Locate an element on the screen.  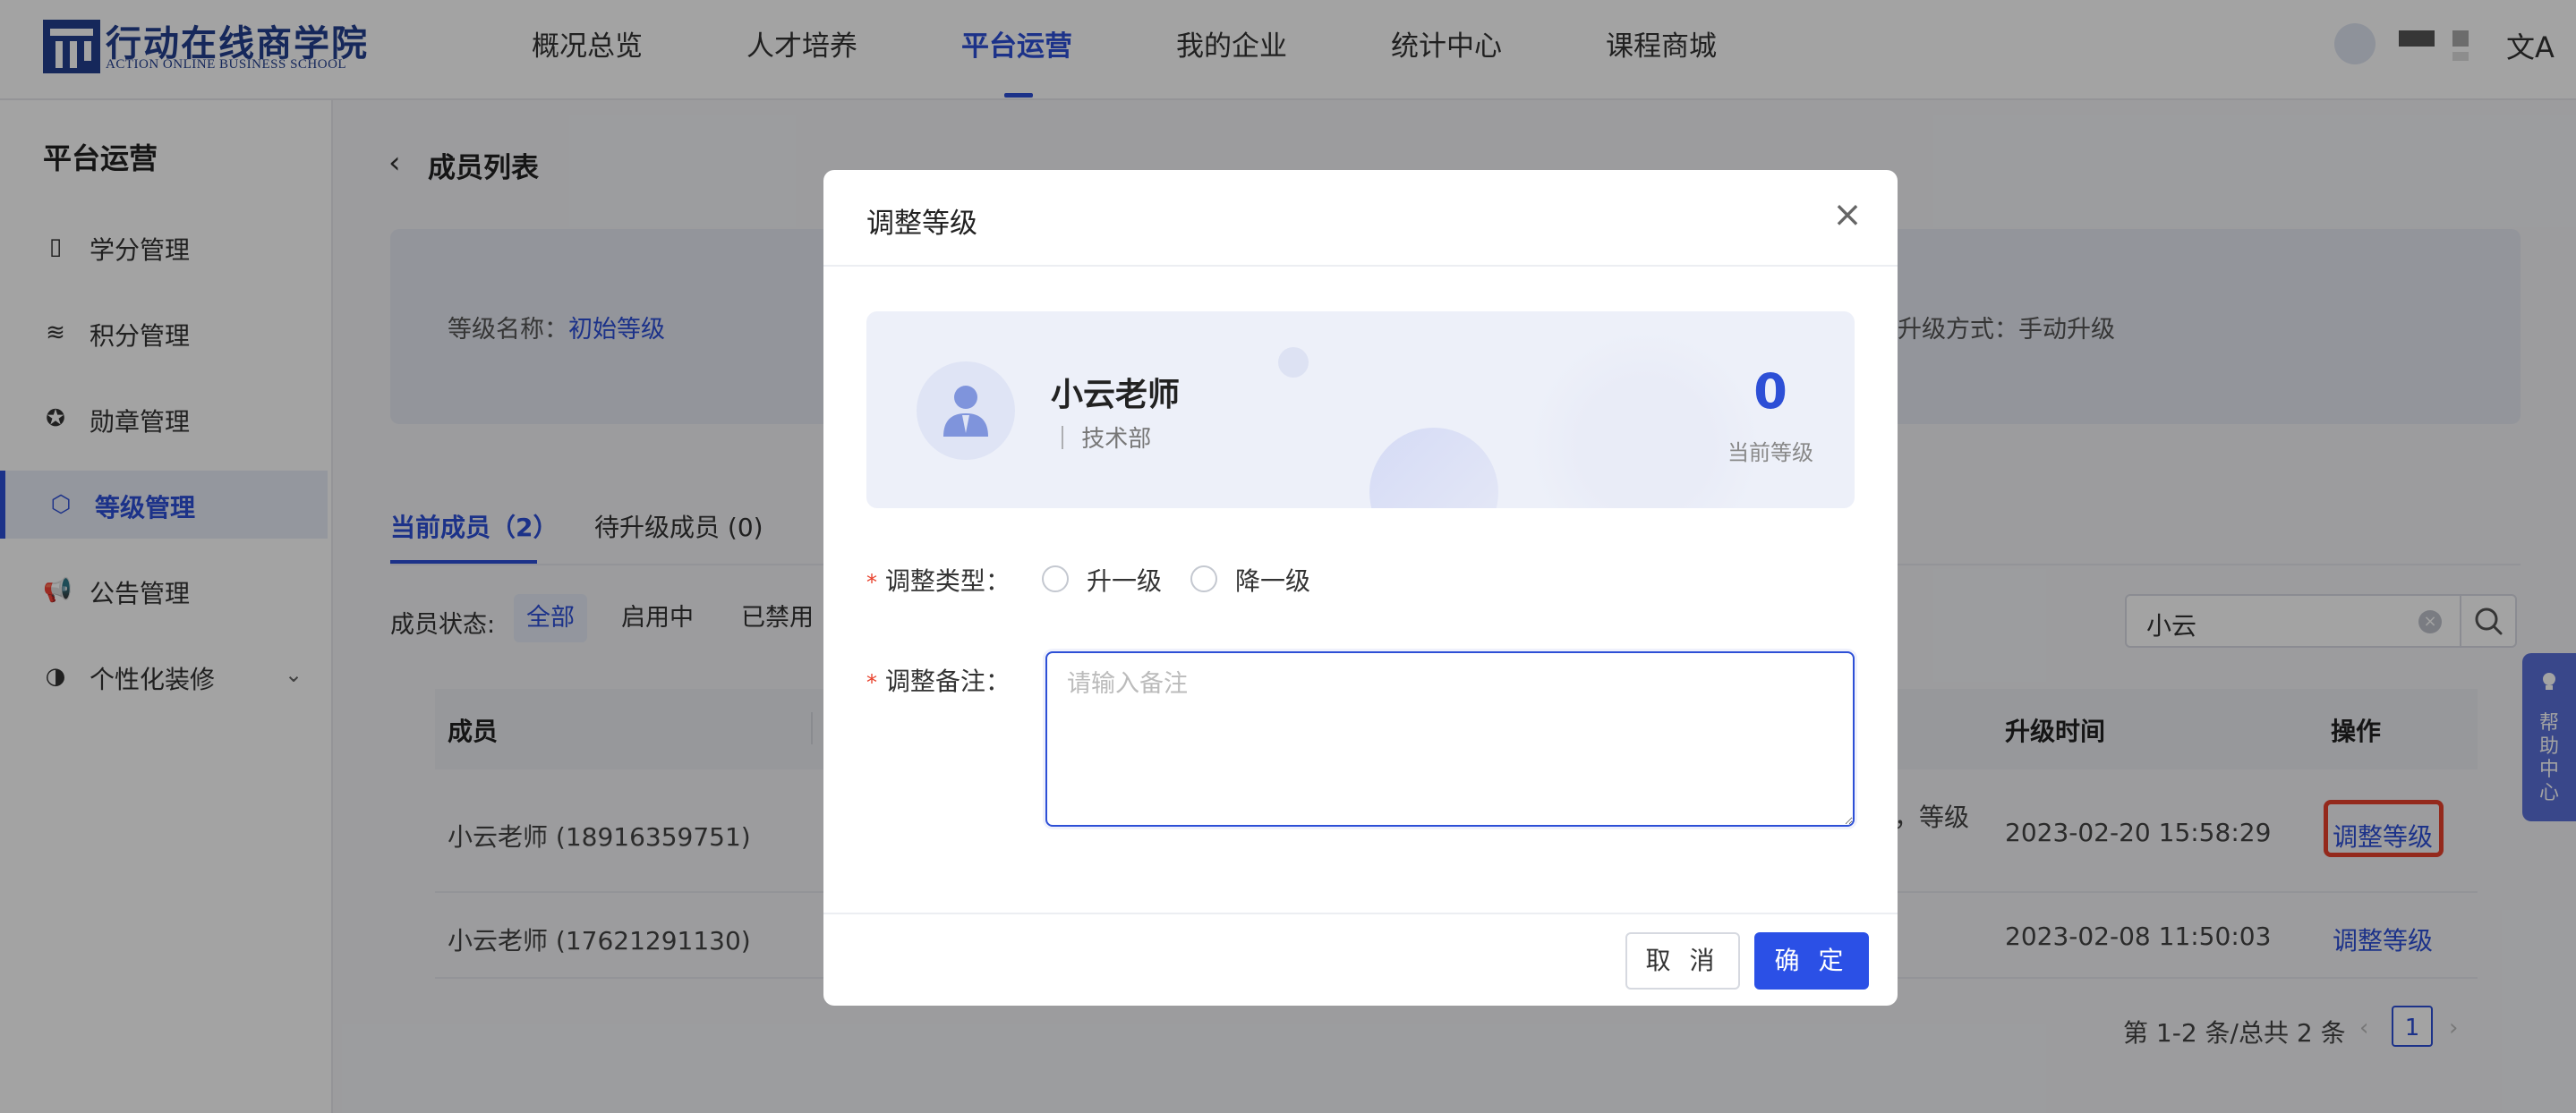
close-icon: × is located at coordinates (1847, 215).